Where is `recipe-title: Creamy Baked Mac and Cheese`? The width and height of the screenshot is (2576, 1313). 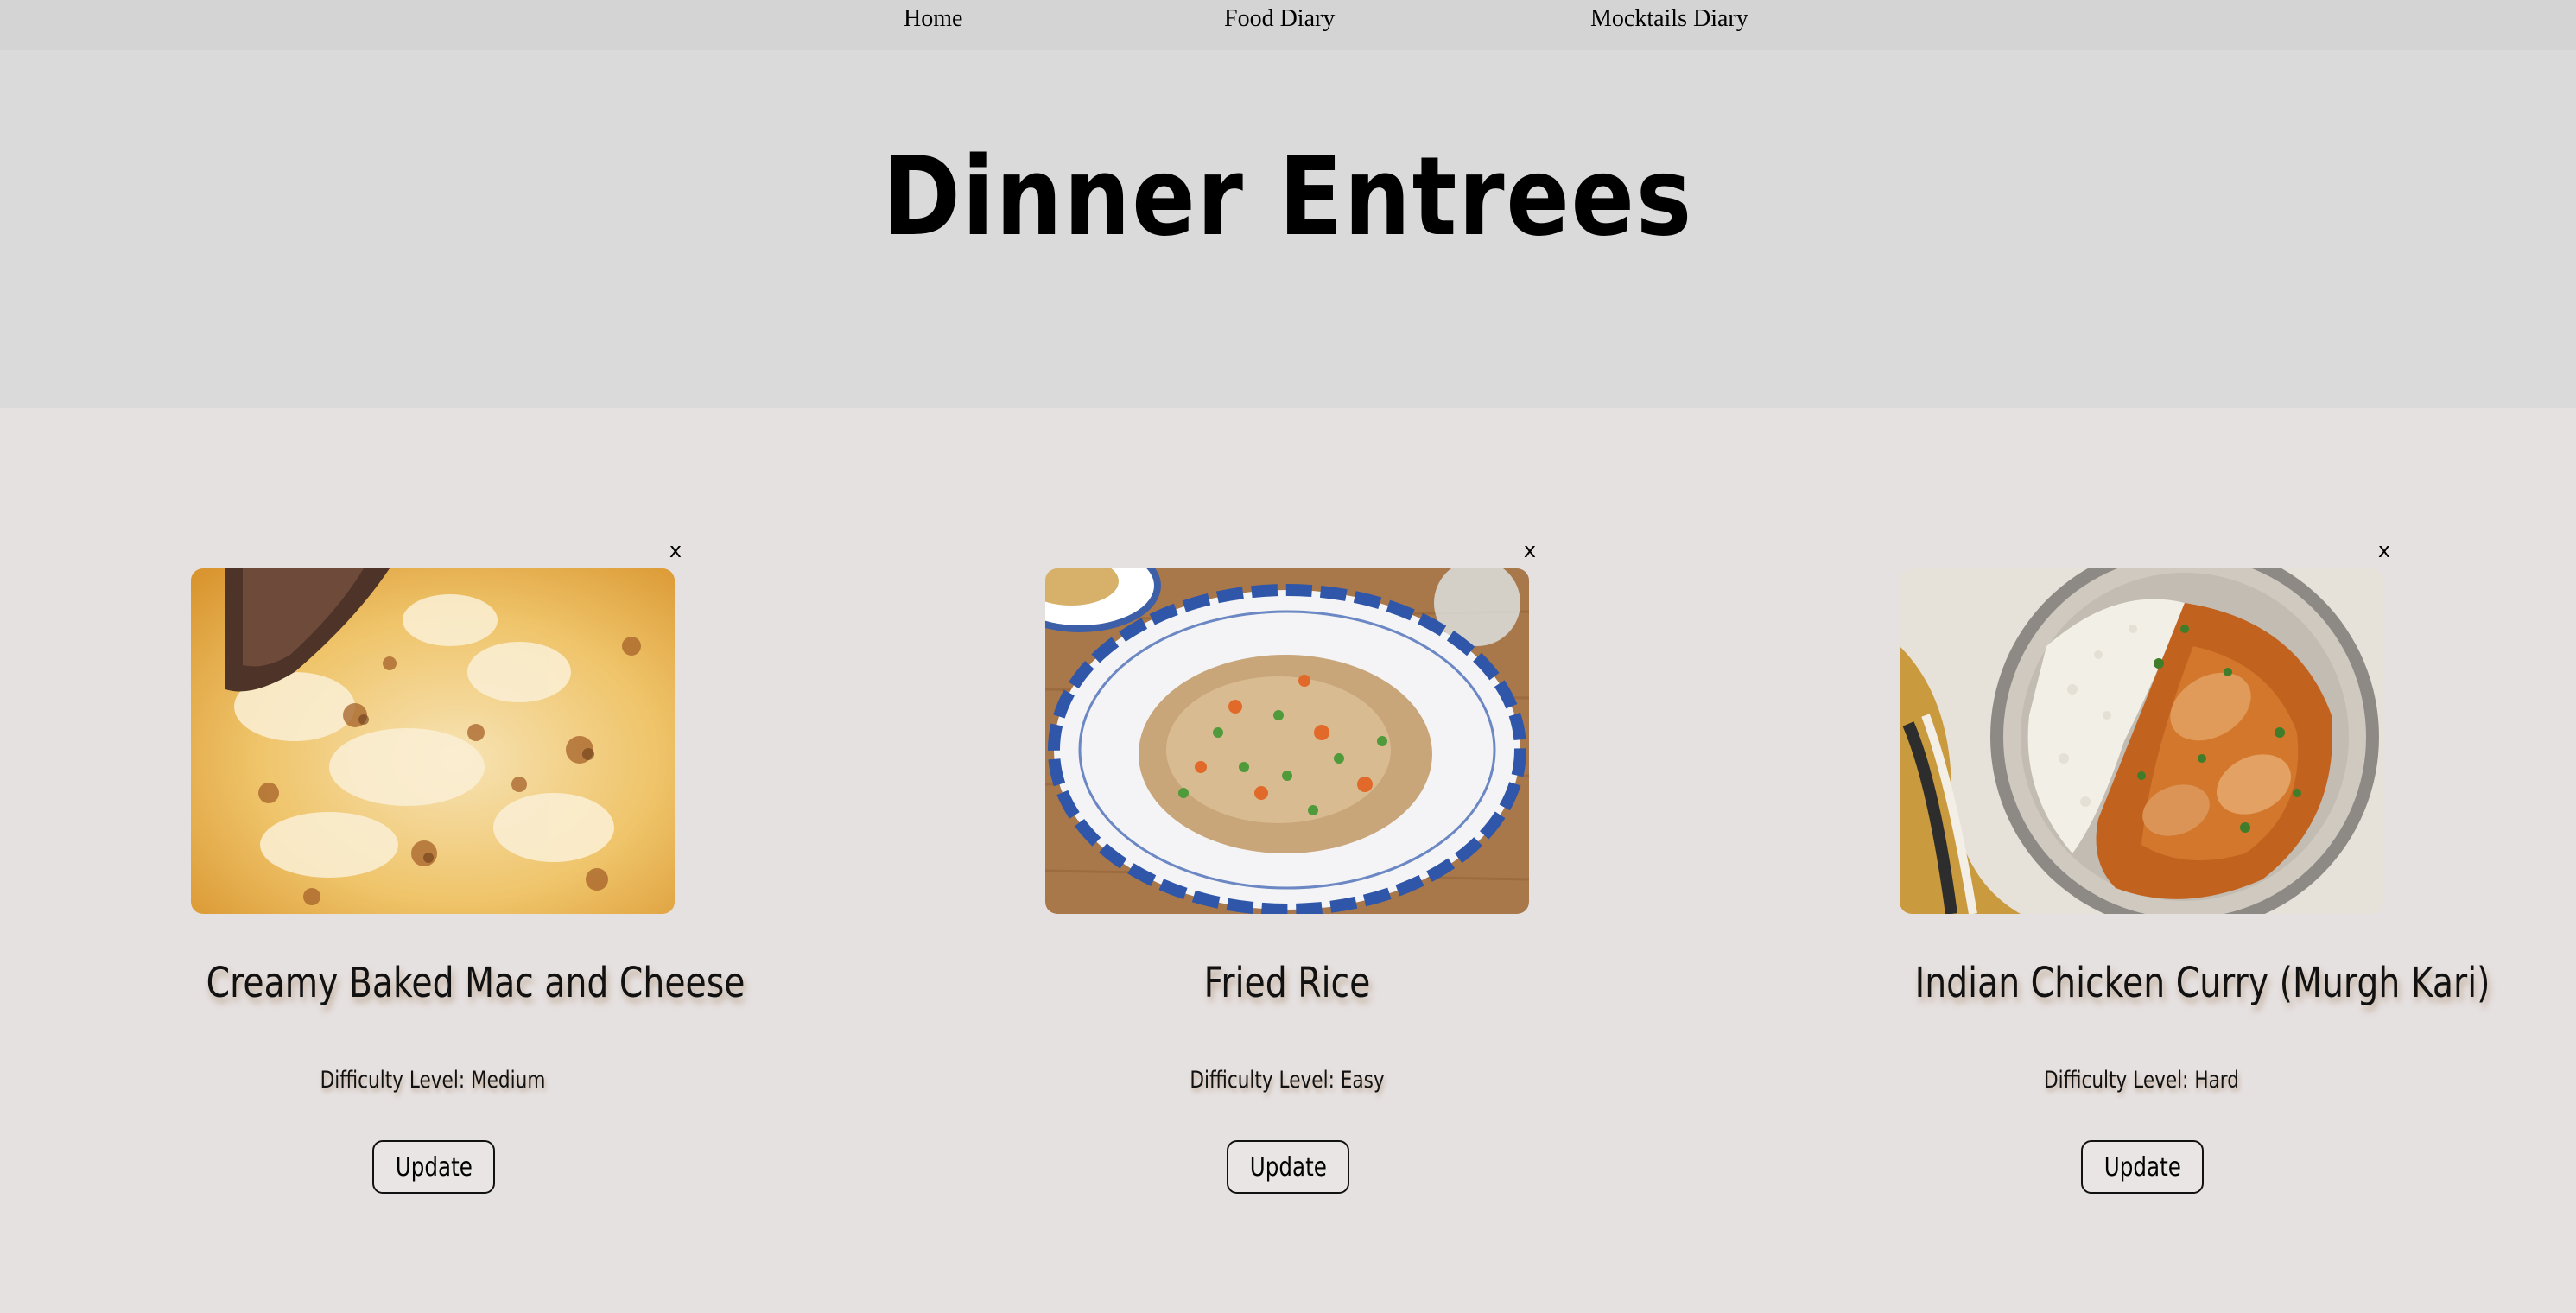
recipe-title: Creamy Baked Mac and Cheese is located at coordinates (476, 983).